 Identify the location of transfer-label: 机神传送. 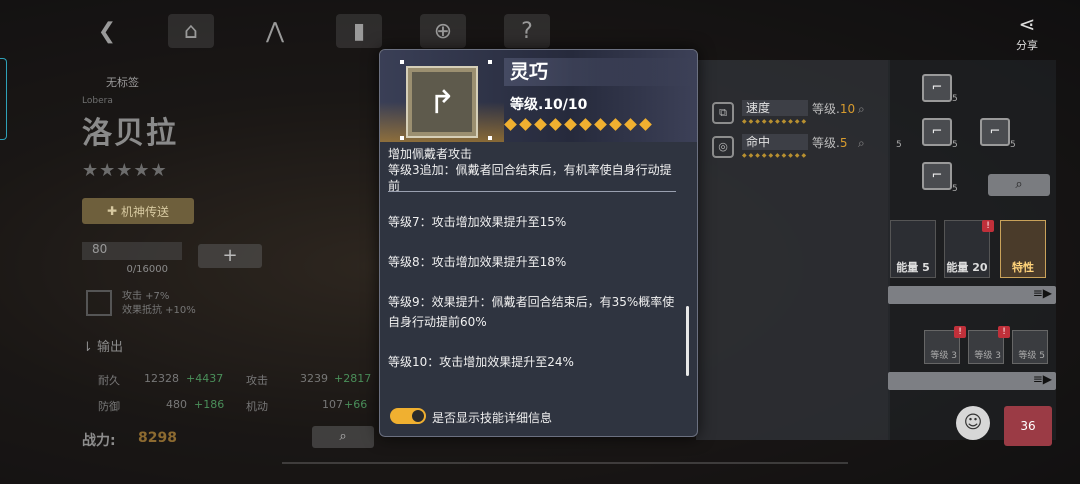
(145, 211).